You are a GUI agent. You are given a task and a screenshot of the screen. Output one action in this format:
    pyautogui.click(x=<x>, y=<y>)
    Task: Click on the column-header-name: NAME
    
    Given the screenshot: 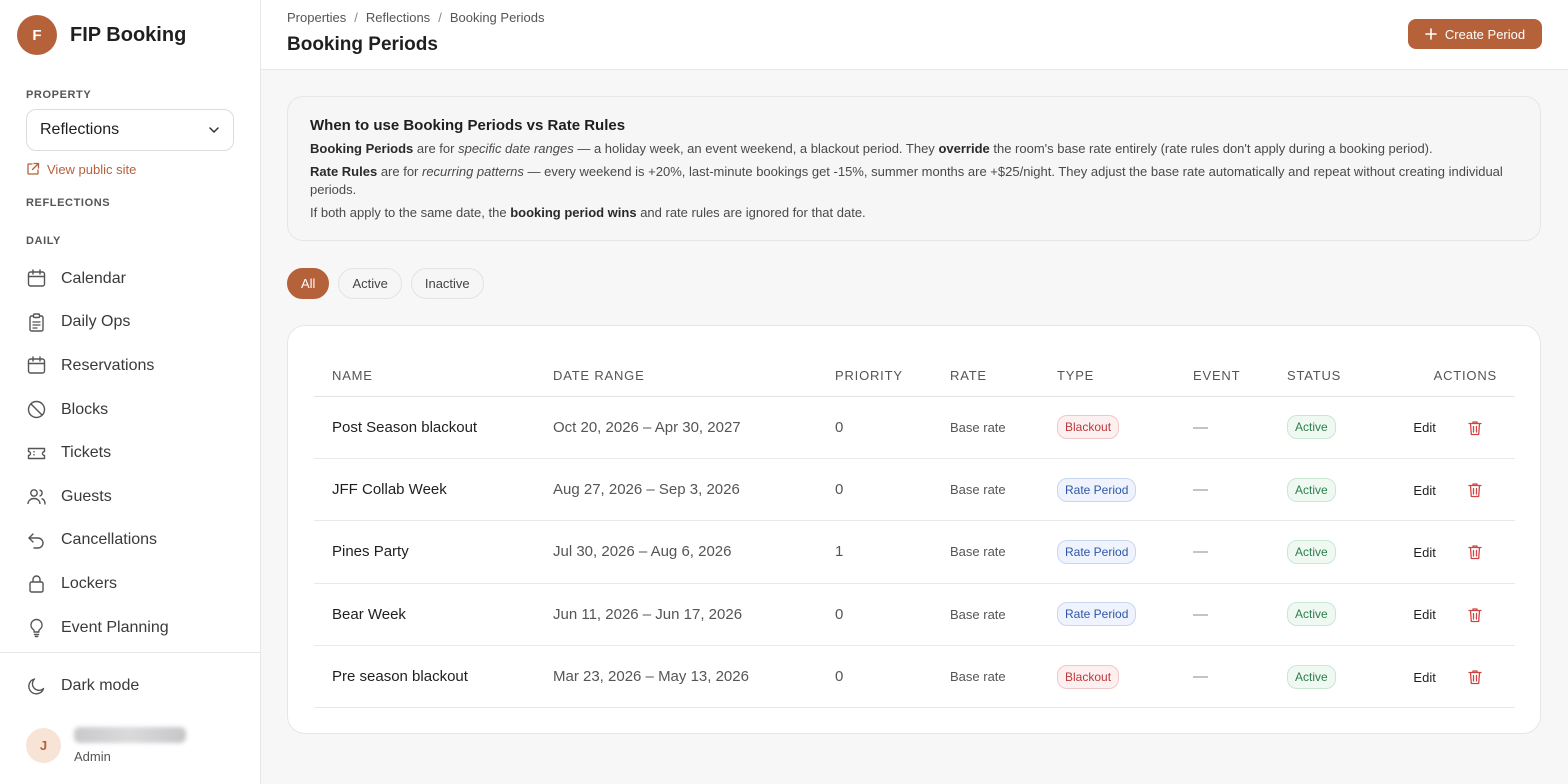 What is the action you would take?
    pyautogui.click(x=433, y=376)
    